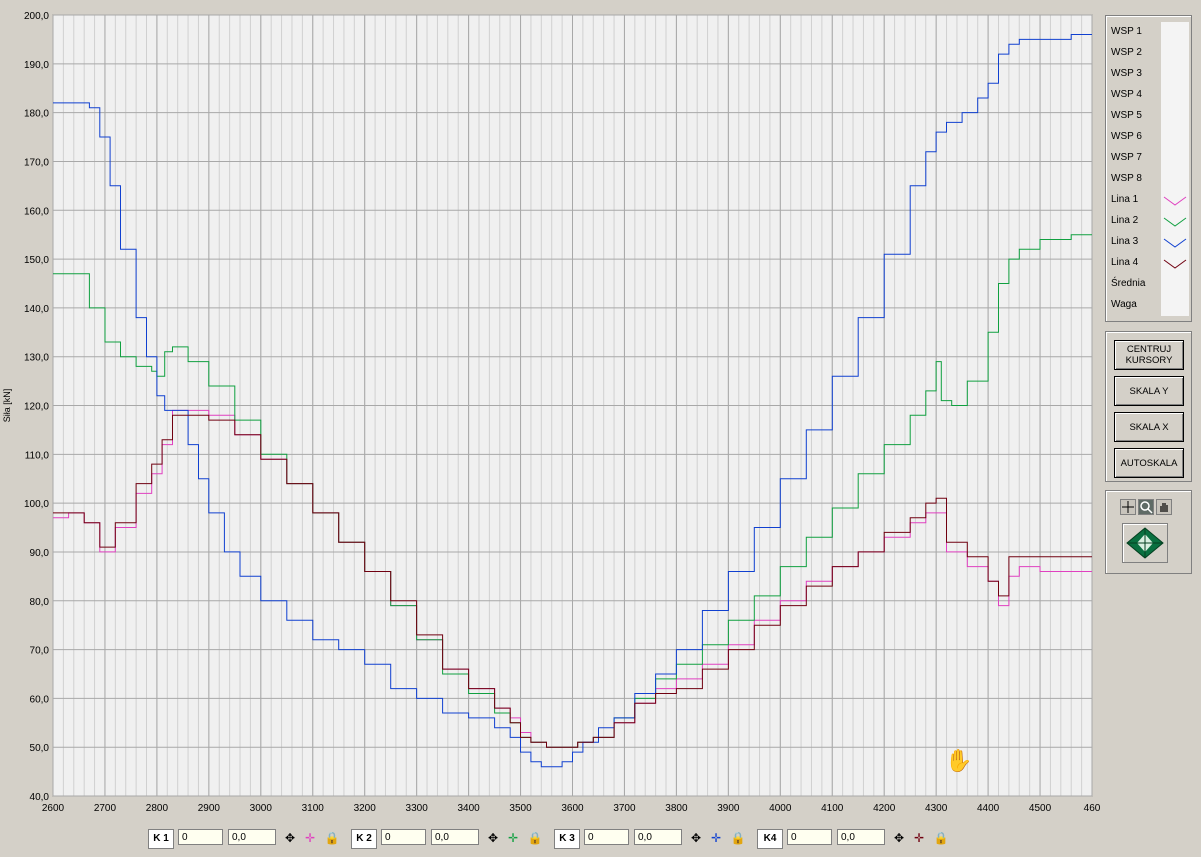 Image resolution: width=1201 pixels, height=857 pixels. What do you see at coordinates (40, 699) in the screenshot?
I see `y-tick-label: 60,0` at bounding box center [40, 699].